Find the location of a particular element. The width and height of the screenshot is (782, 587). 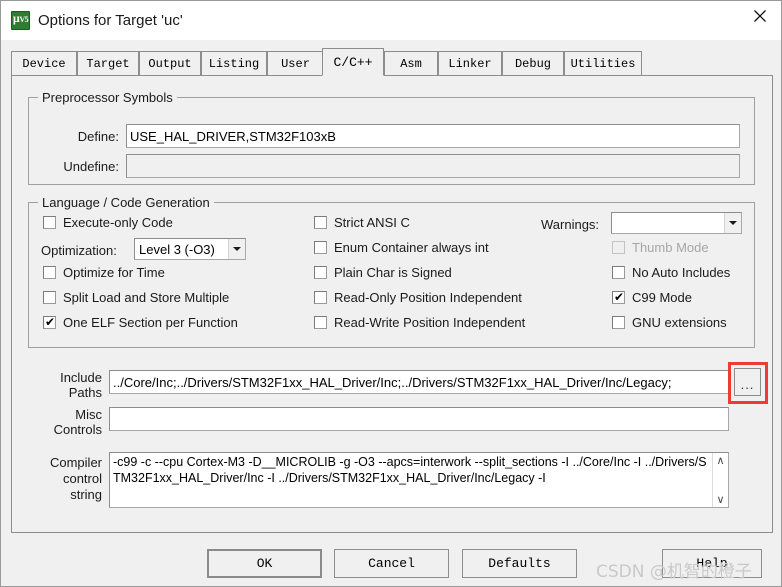

window-title: Options for Target 'uc' is located at coordinates (110, 20).